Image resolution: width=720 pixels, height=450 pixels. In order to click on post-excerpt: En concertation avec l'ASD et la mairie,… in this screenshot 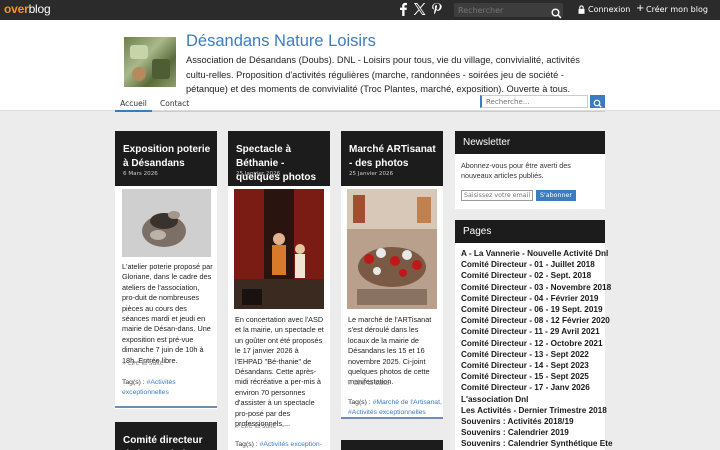, I will do `click(279, 372)`.